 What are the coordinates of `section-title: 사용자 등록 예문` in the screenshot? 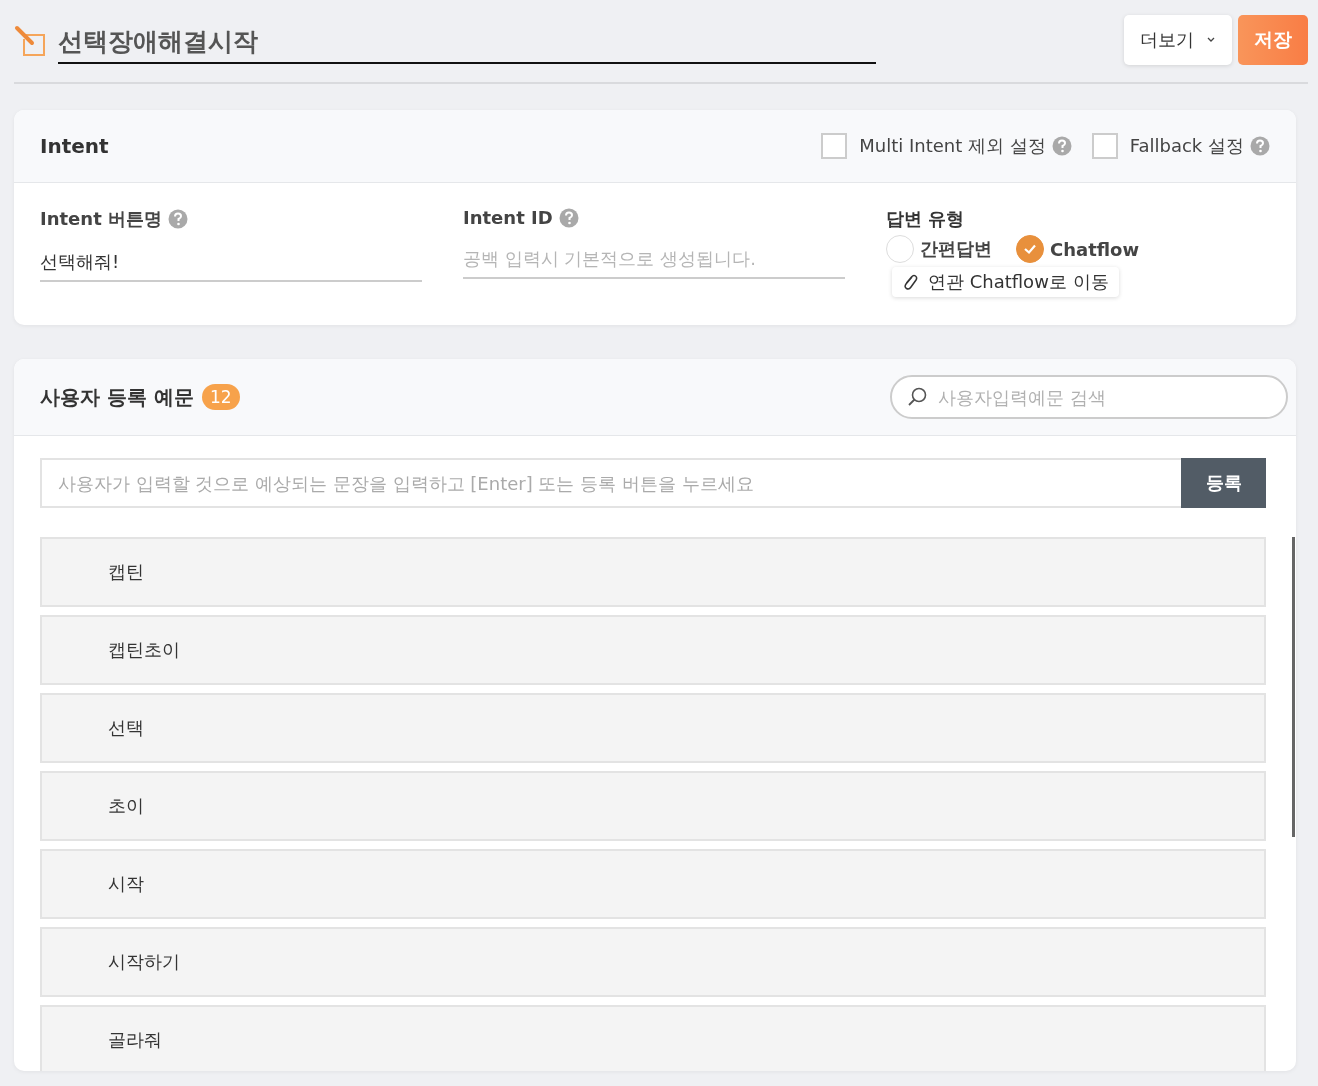 It's located at (117, 397).